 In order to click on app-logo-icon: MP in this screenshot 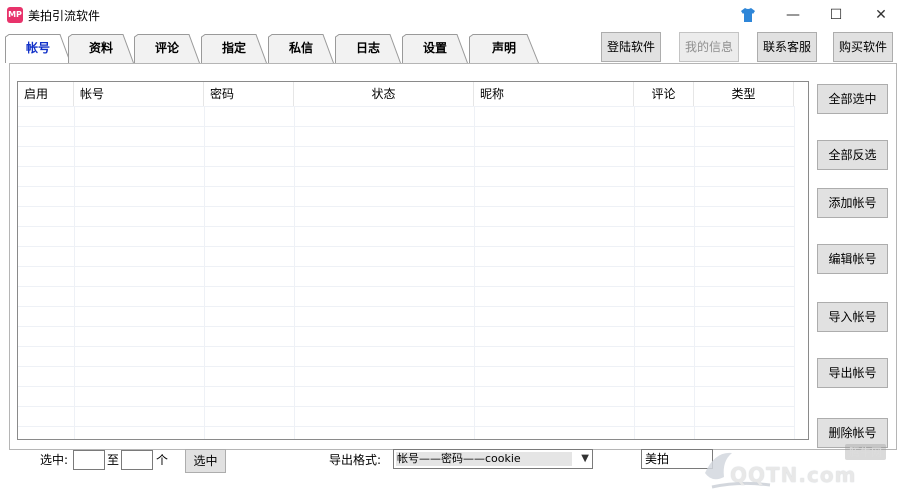, I will do `click(15, 15)`.